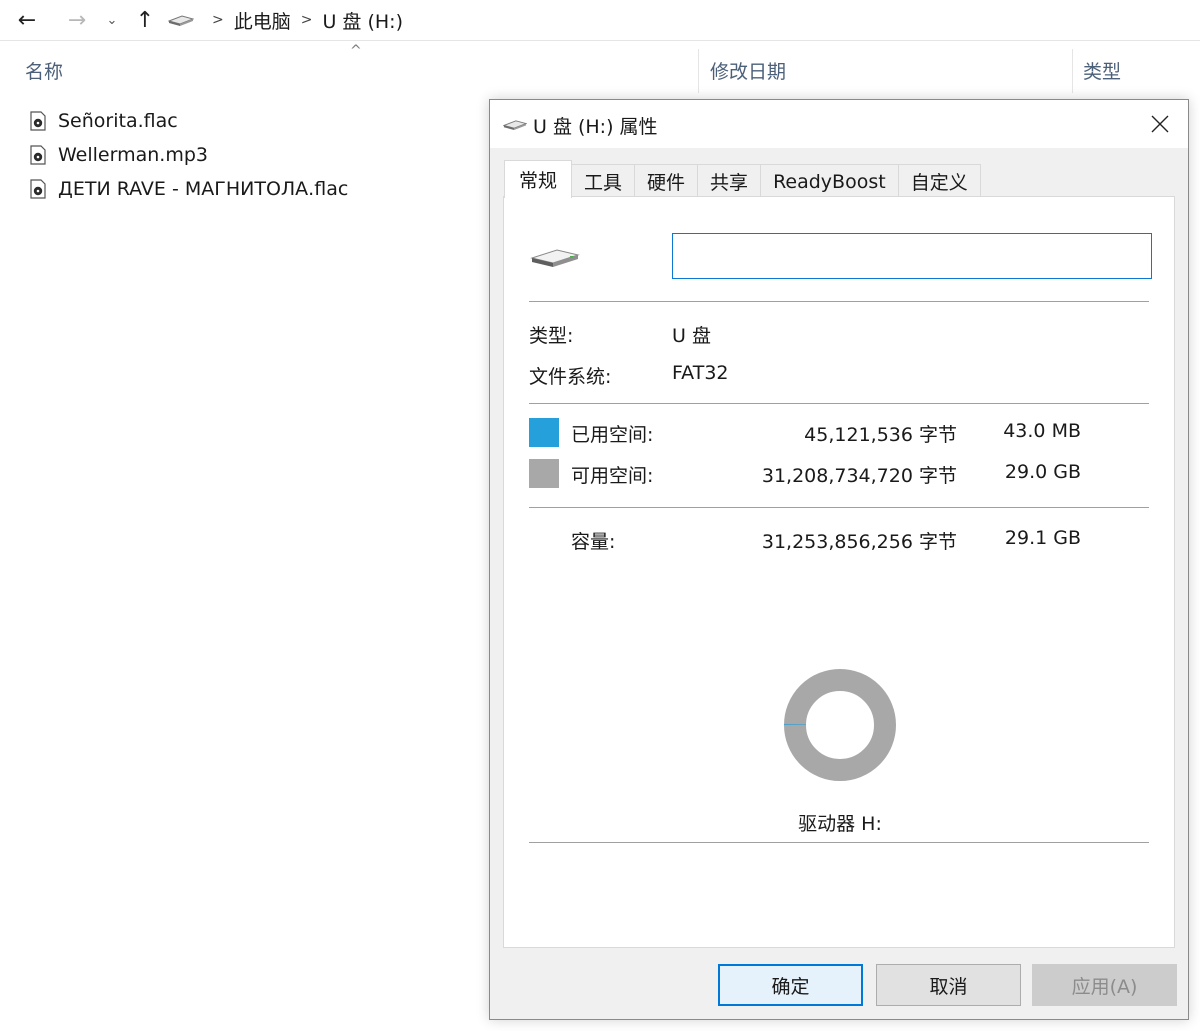  I want to click on close-button, so click(1160, 124).